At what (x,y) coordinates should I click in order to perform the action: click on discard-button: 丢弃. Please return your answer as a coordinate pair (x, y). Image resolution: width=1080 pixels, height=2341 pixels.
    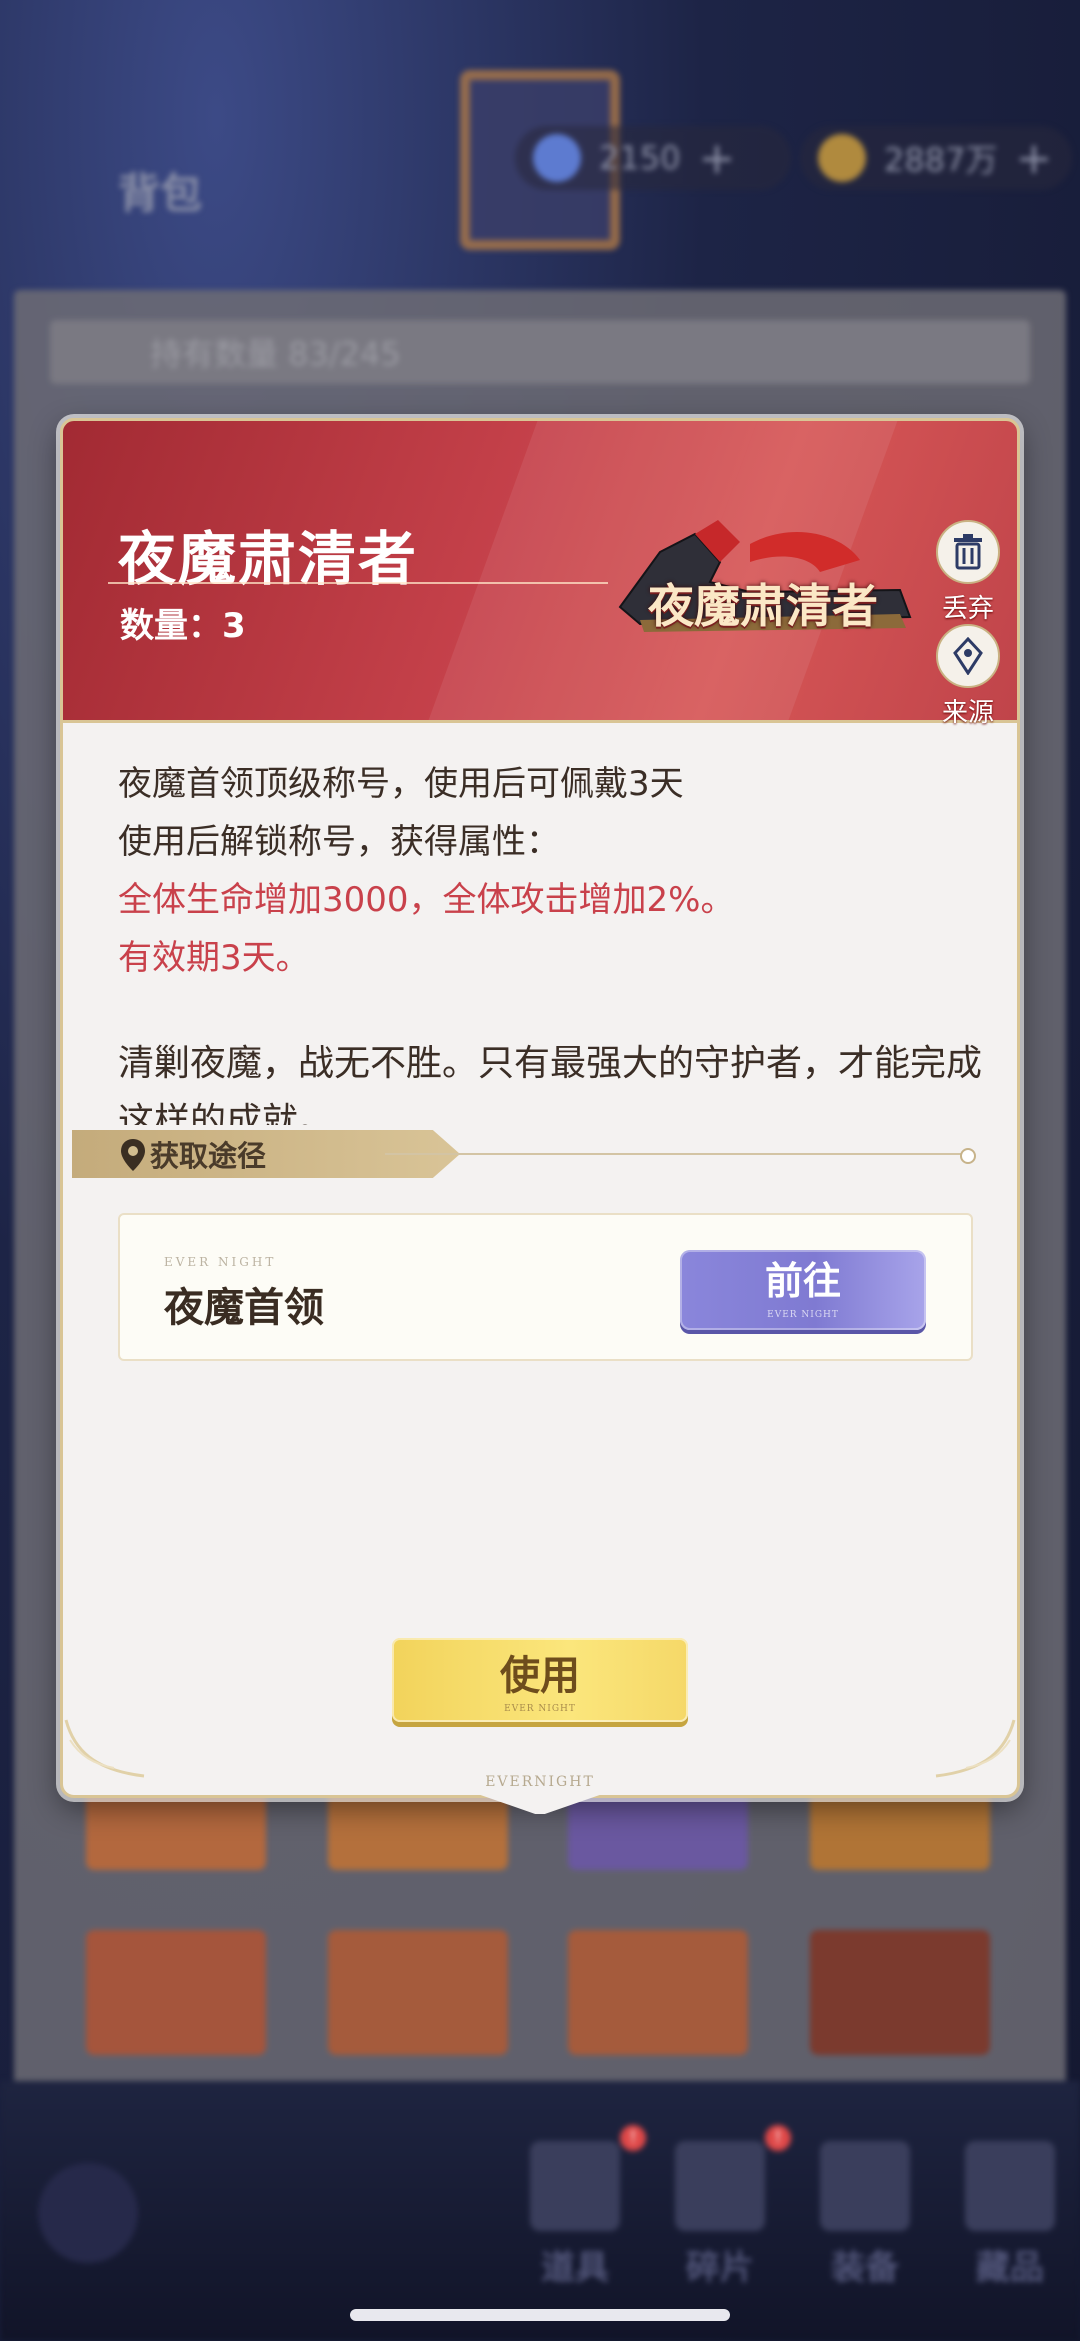
    Looking at the image, I should click on (968, 572).